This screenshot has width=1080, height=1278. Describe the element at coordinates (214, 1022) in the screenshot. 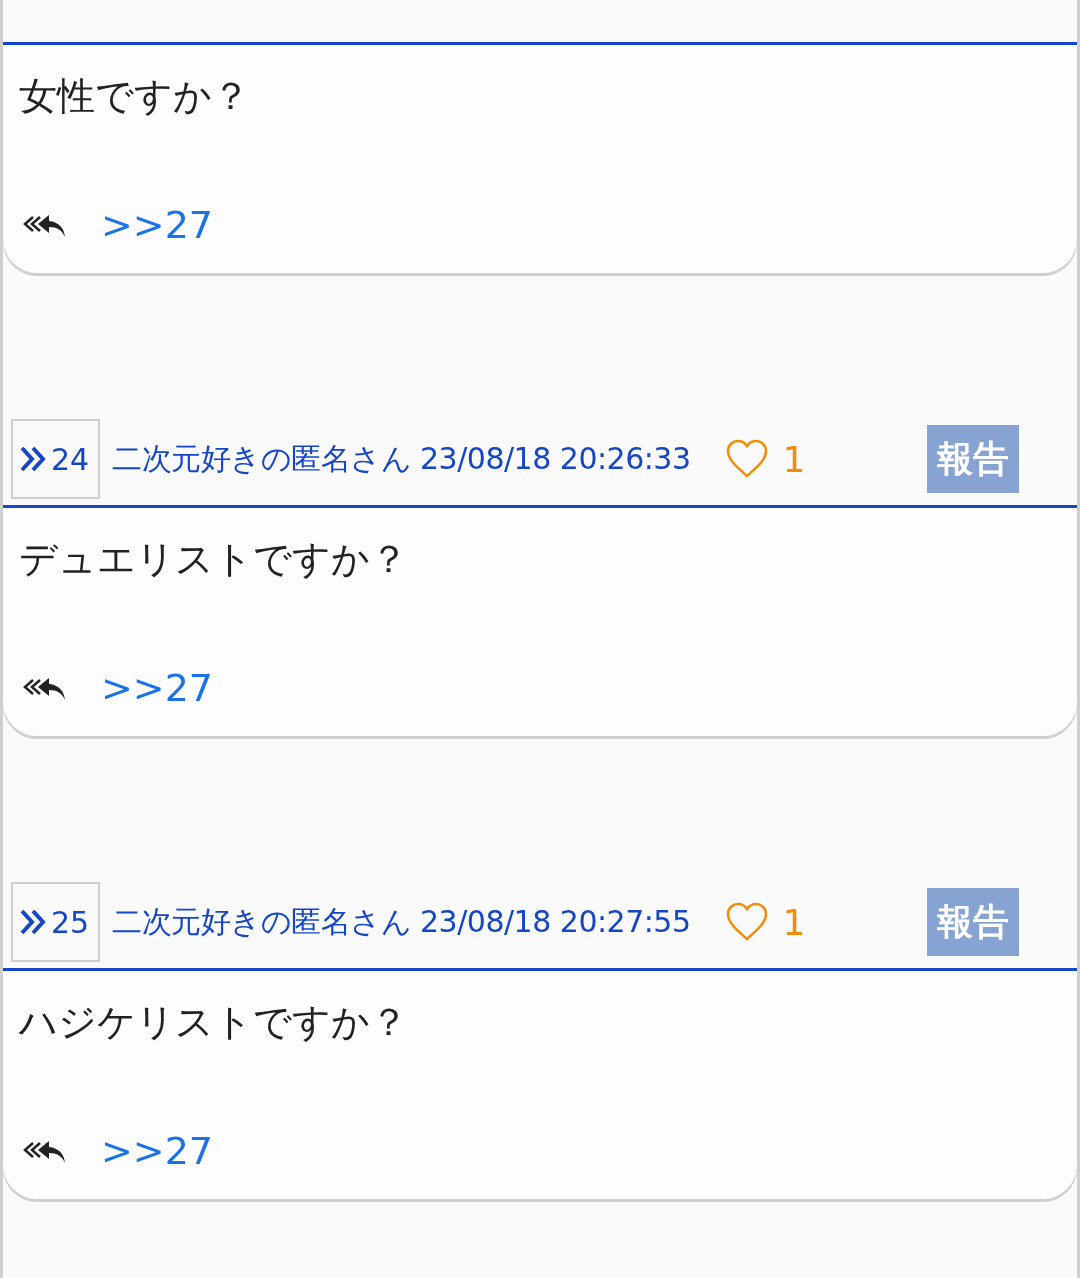

I see `post-body: ハジケリストですか？` at that location.